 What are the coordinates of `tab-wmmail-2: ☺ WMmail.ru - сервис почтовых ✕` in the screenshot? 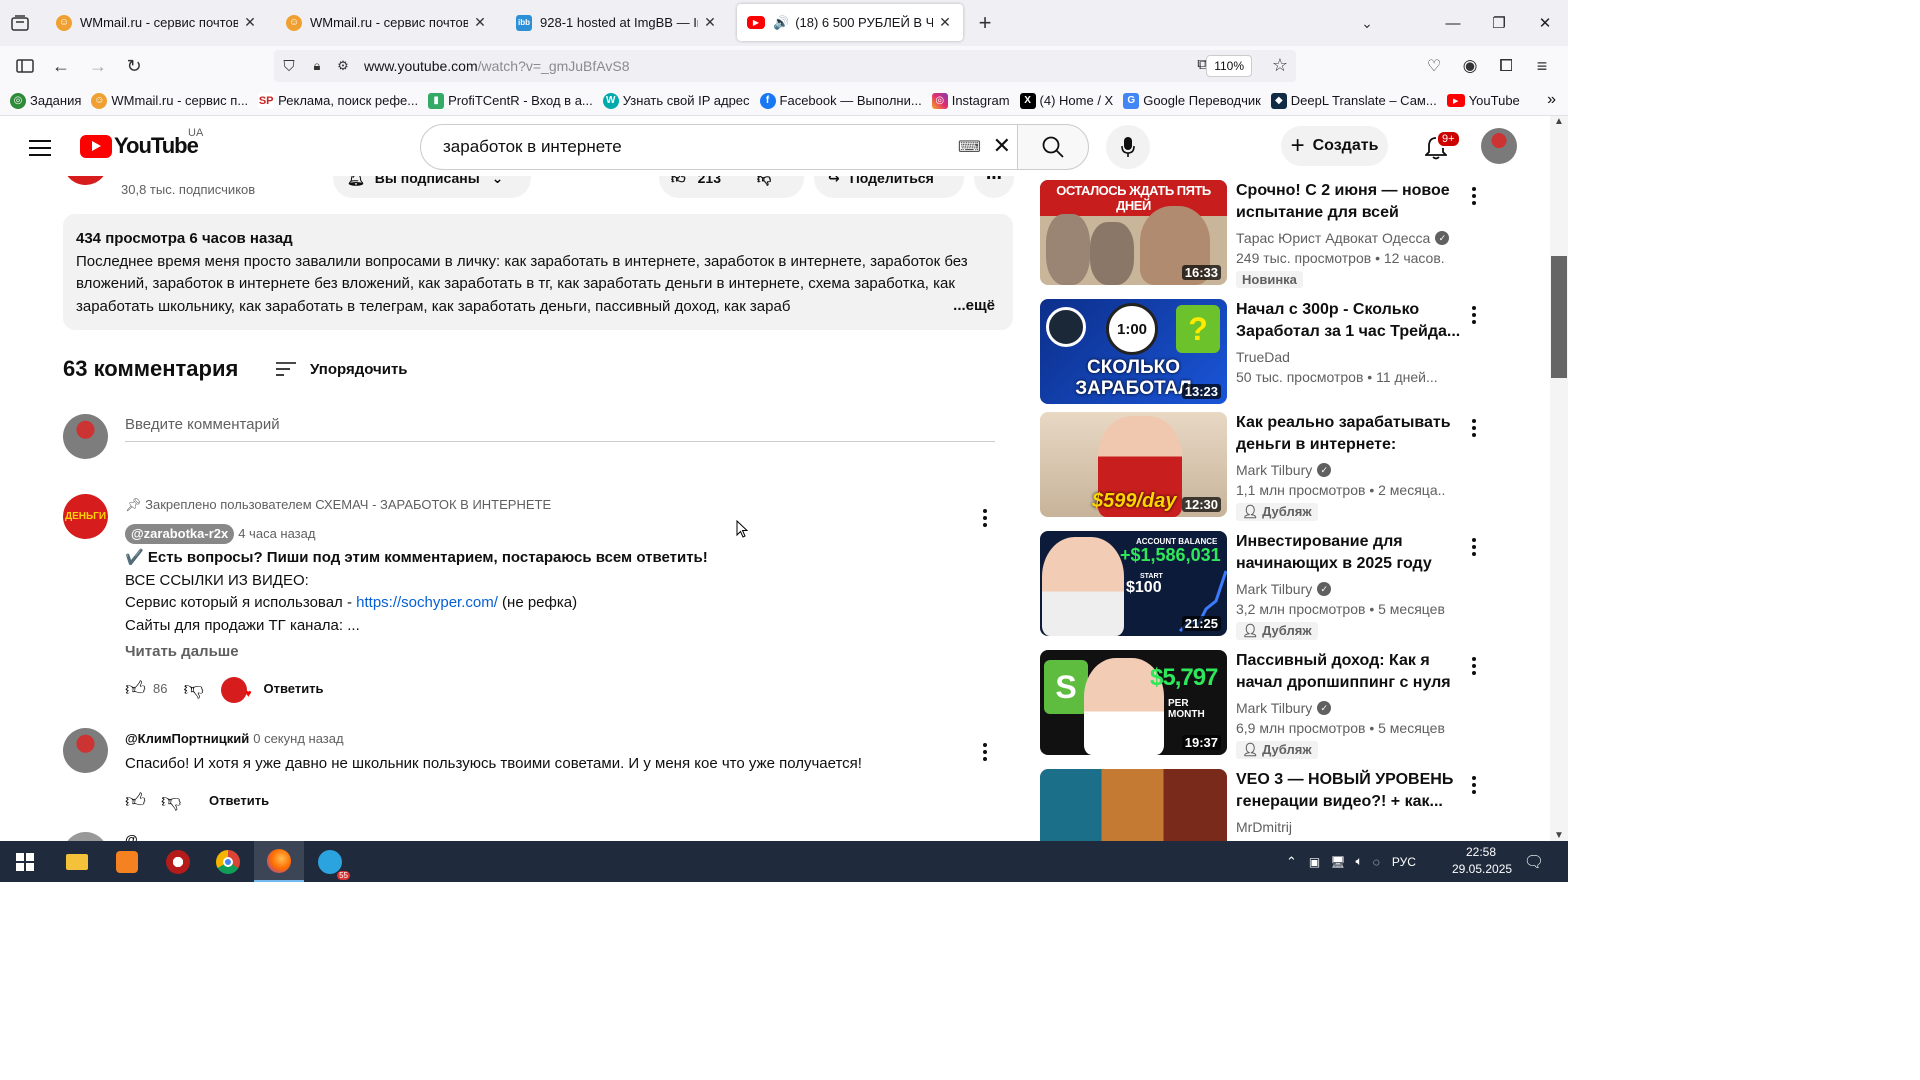 It's located at (387, 22).